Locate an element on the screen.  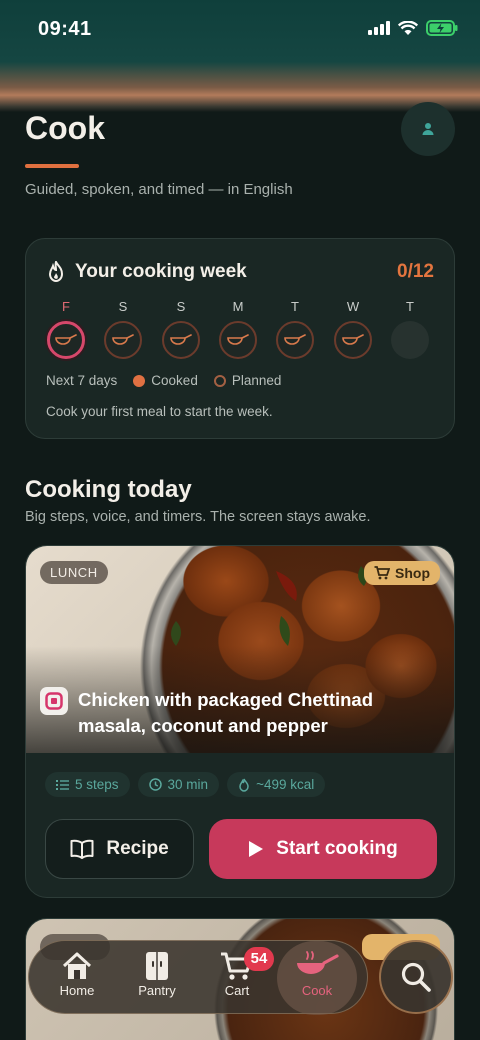
start-cooking-label: Start cooking is located at coordinates (337, 848).